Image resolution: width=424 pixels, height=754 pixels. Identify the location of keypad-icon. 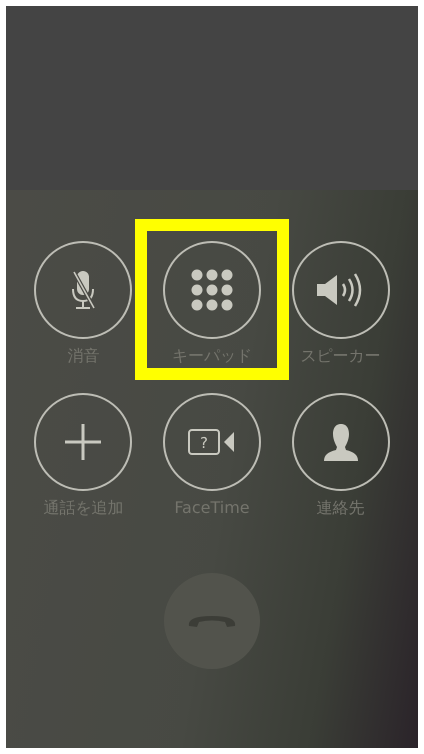
(211, 290).